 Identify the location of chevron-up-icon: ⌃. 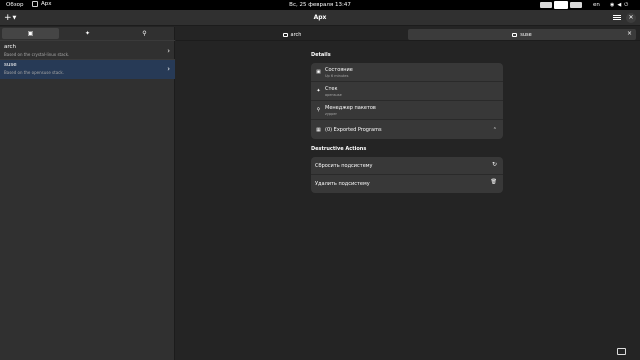
(494, 130).